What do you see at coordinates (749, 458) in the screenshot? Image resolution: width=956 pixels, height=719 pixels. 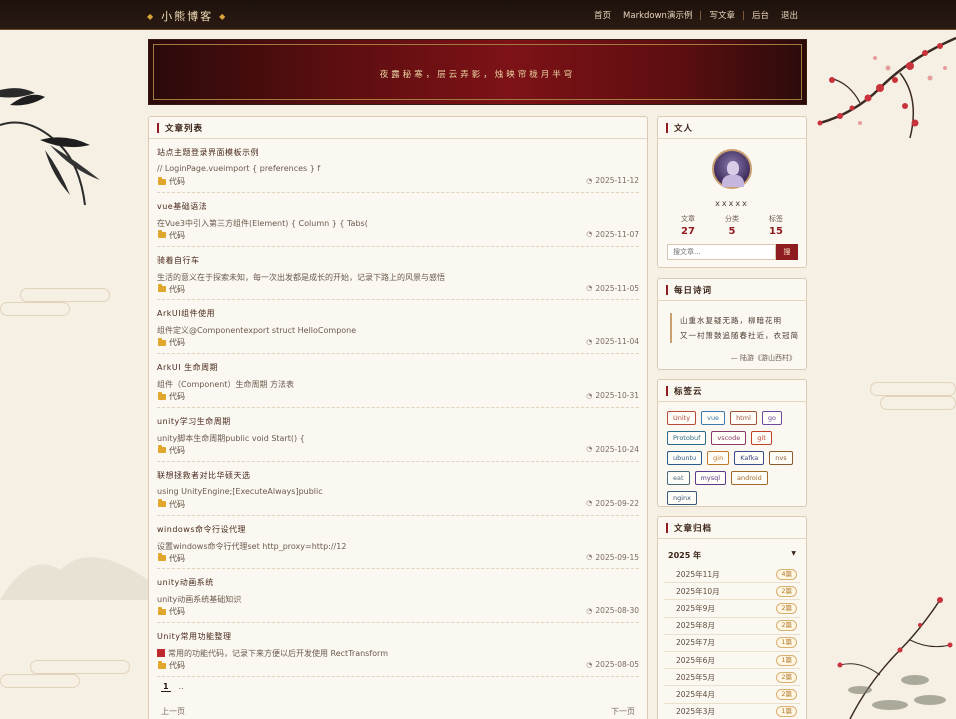 I see `tag-chip: Kafka` at bounding box center [749, 458].